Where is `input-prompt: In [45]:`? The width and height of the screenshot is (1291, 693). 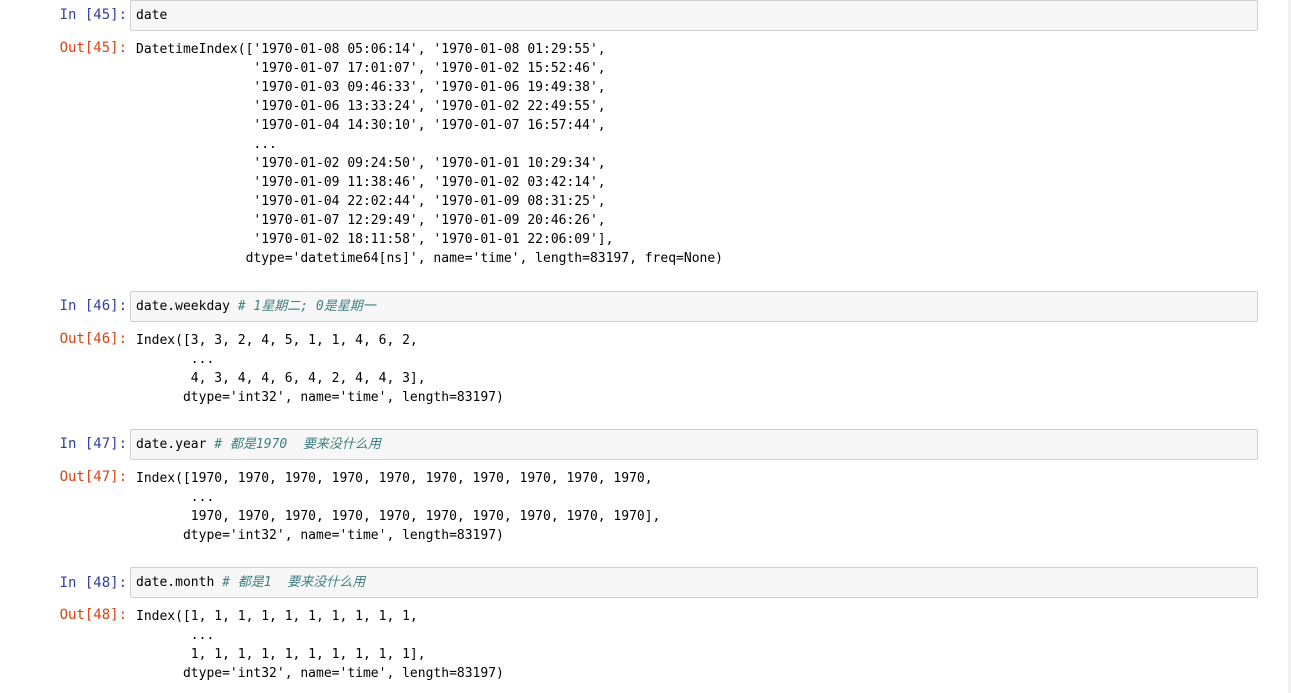
input-prompt: In [45]: is located at coordinates (93, 15).